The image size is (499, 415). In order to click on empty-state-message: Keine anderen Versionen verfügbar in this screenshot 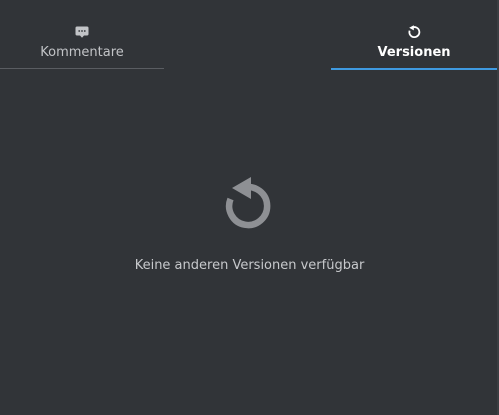, I will do `click(249, 265)`.